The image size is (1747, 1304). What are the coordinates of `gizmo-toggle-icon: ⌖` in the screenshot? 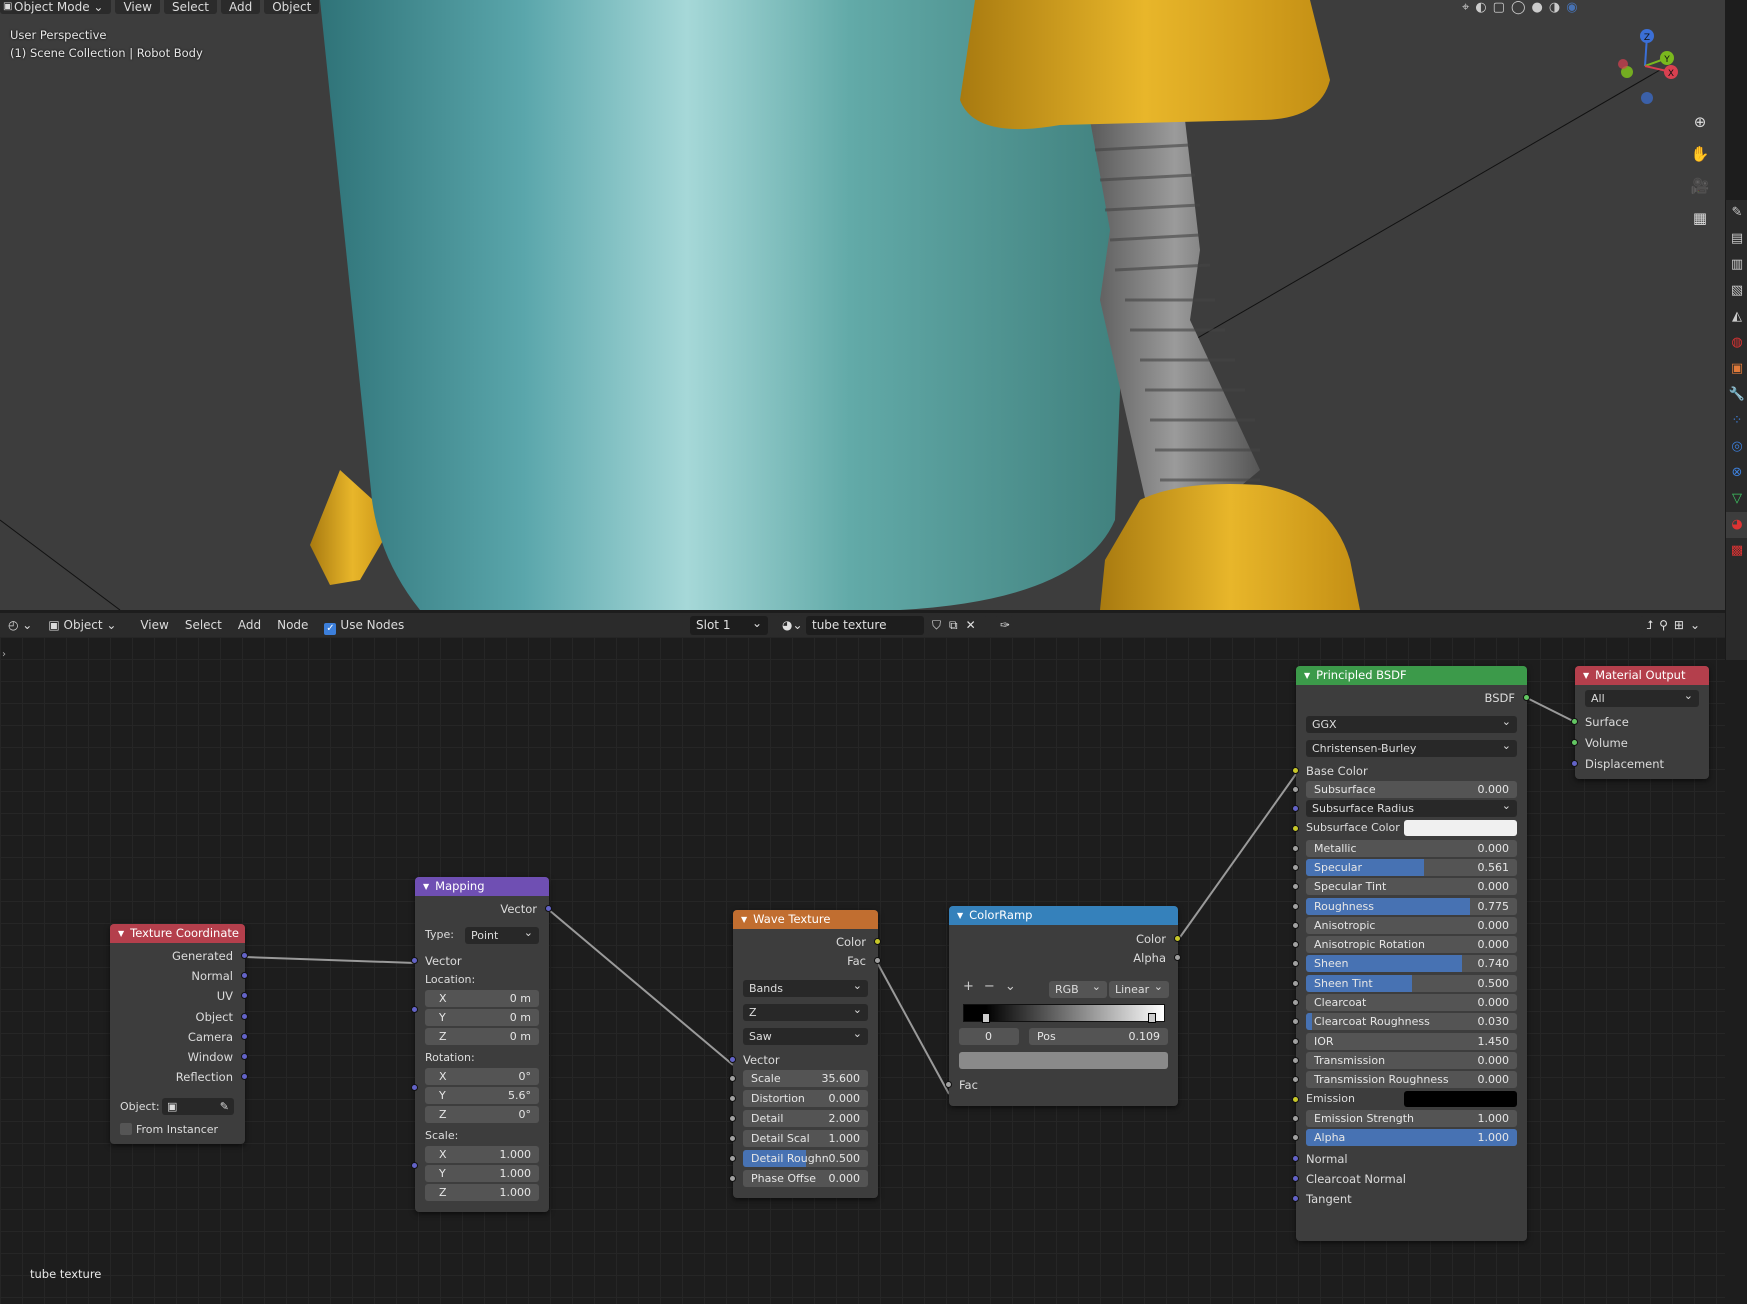 It's located at (1465, 7).